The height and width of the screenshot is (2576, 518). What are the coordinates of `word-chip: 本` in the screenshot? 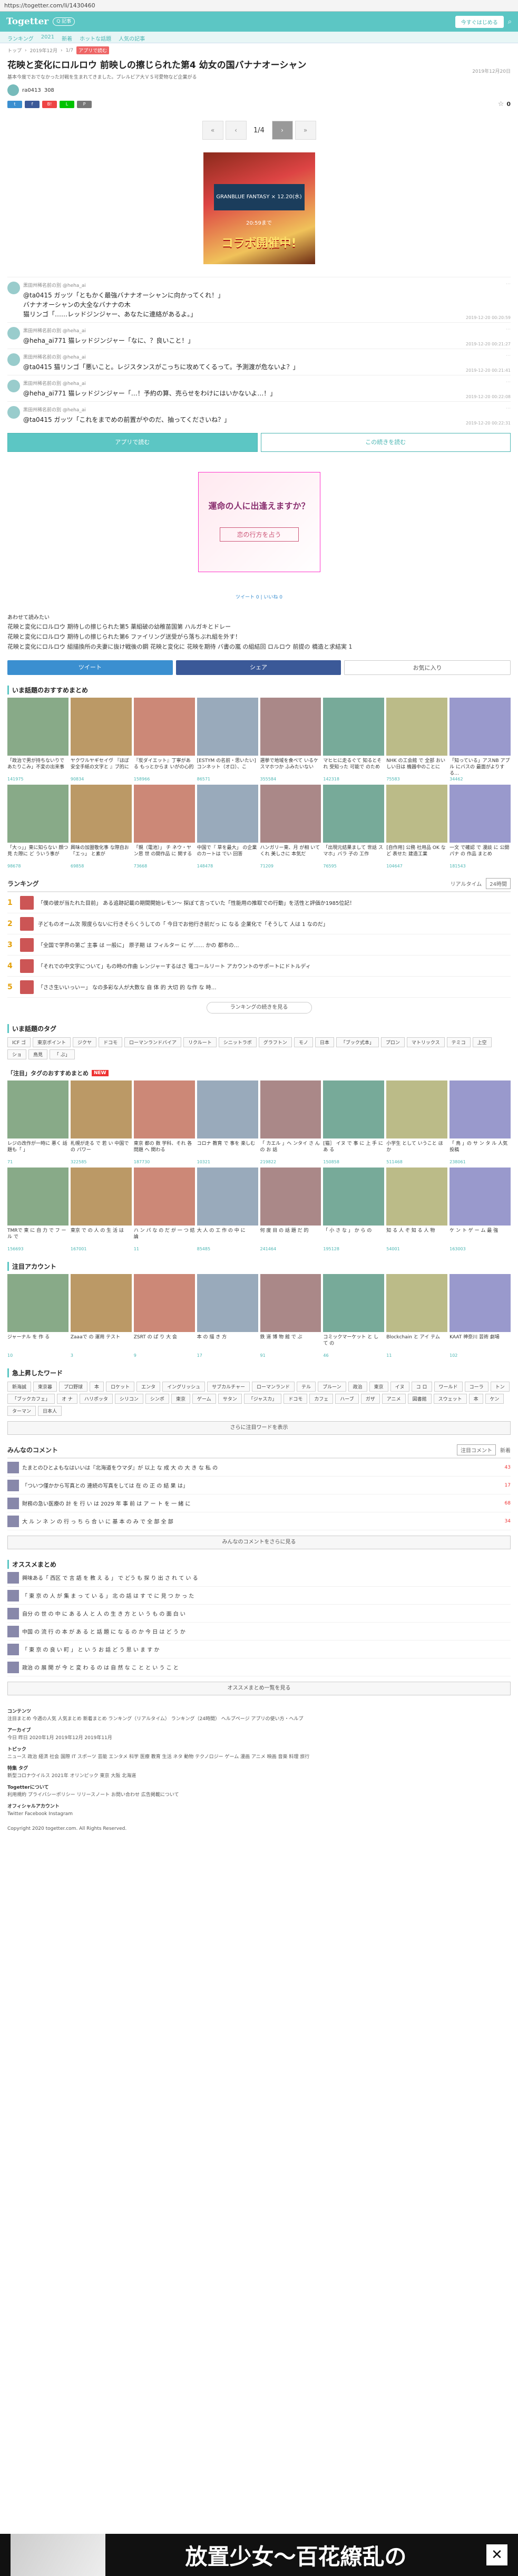 It's located at (97, 1387).